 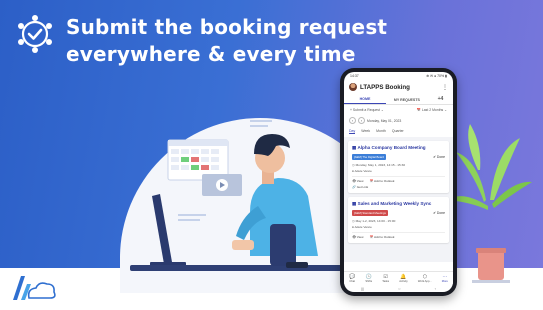 What do you see at coordinates (436, 76) in the screenshot?
I see `status-icons: ⊕ ✉ ● 70% ▮` at bounding box center [436, 76].